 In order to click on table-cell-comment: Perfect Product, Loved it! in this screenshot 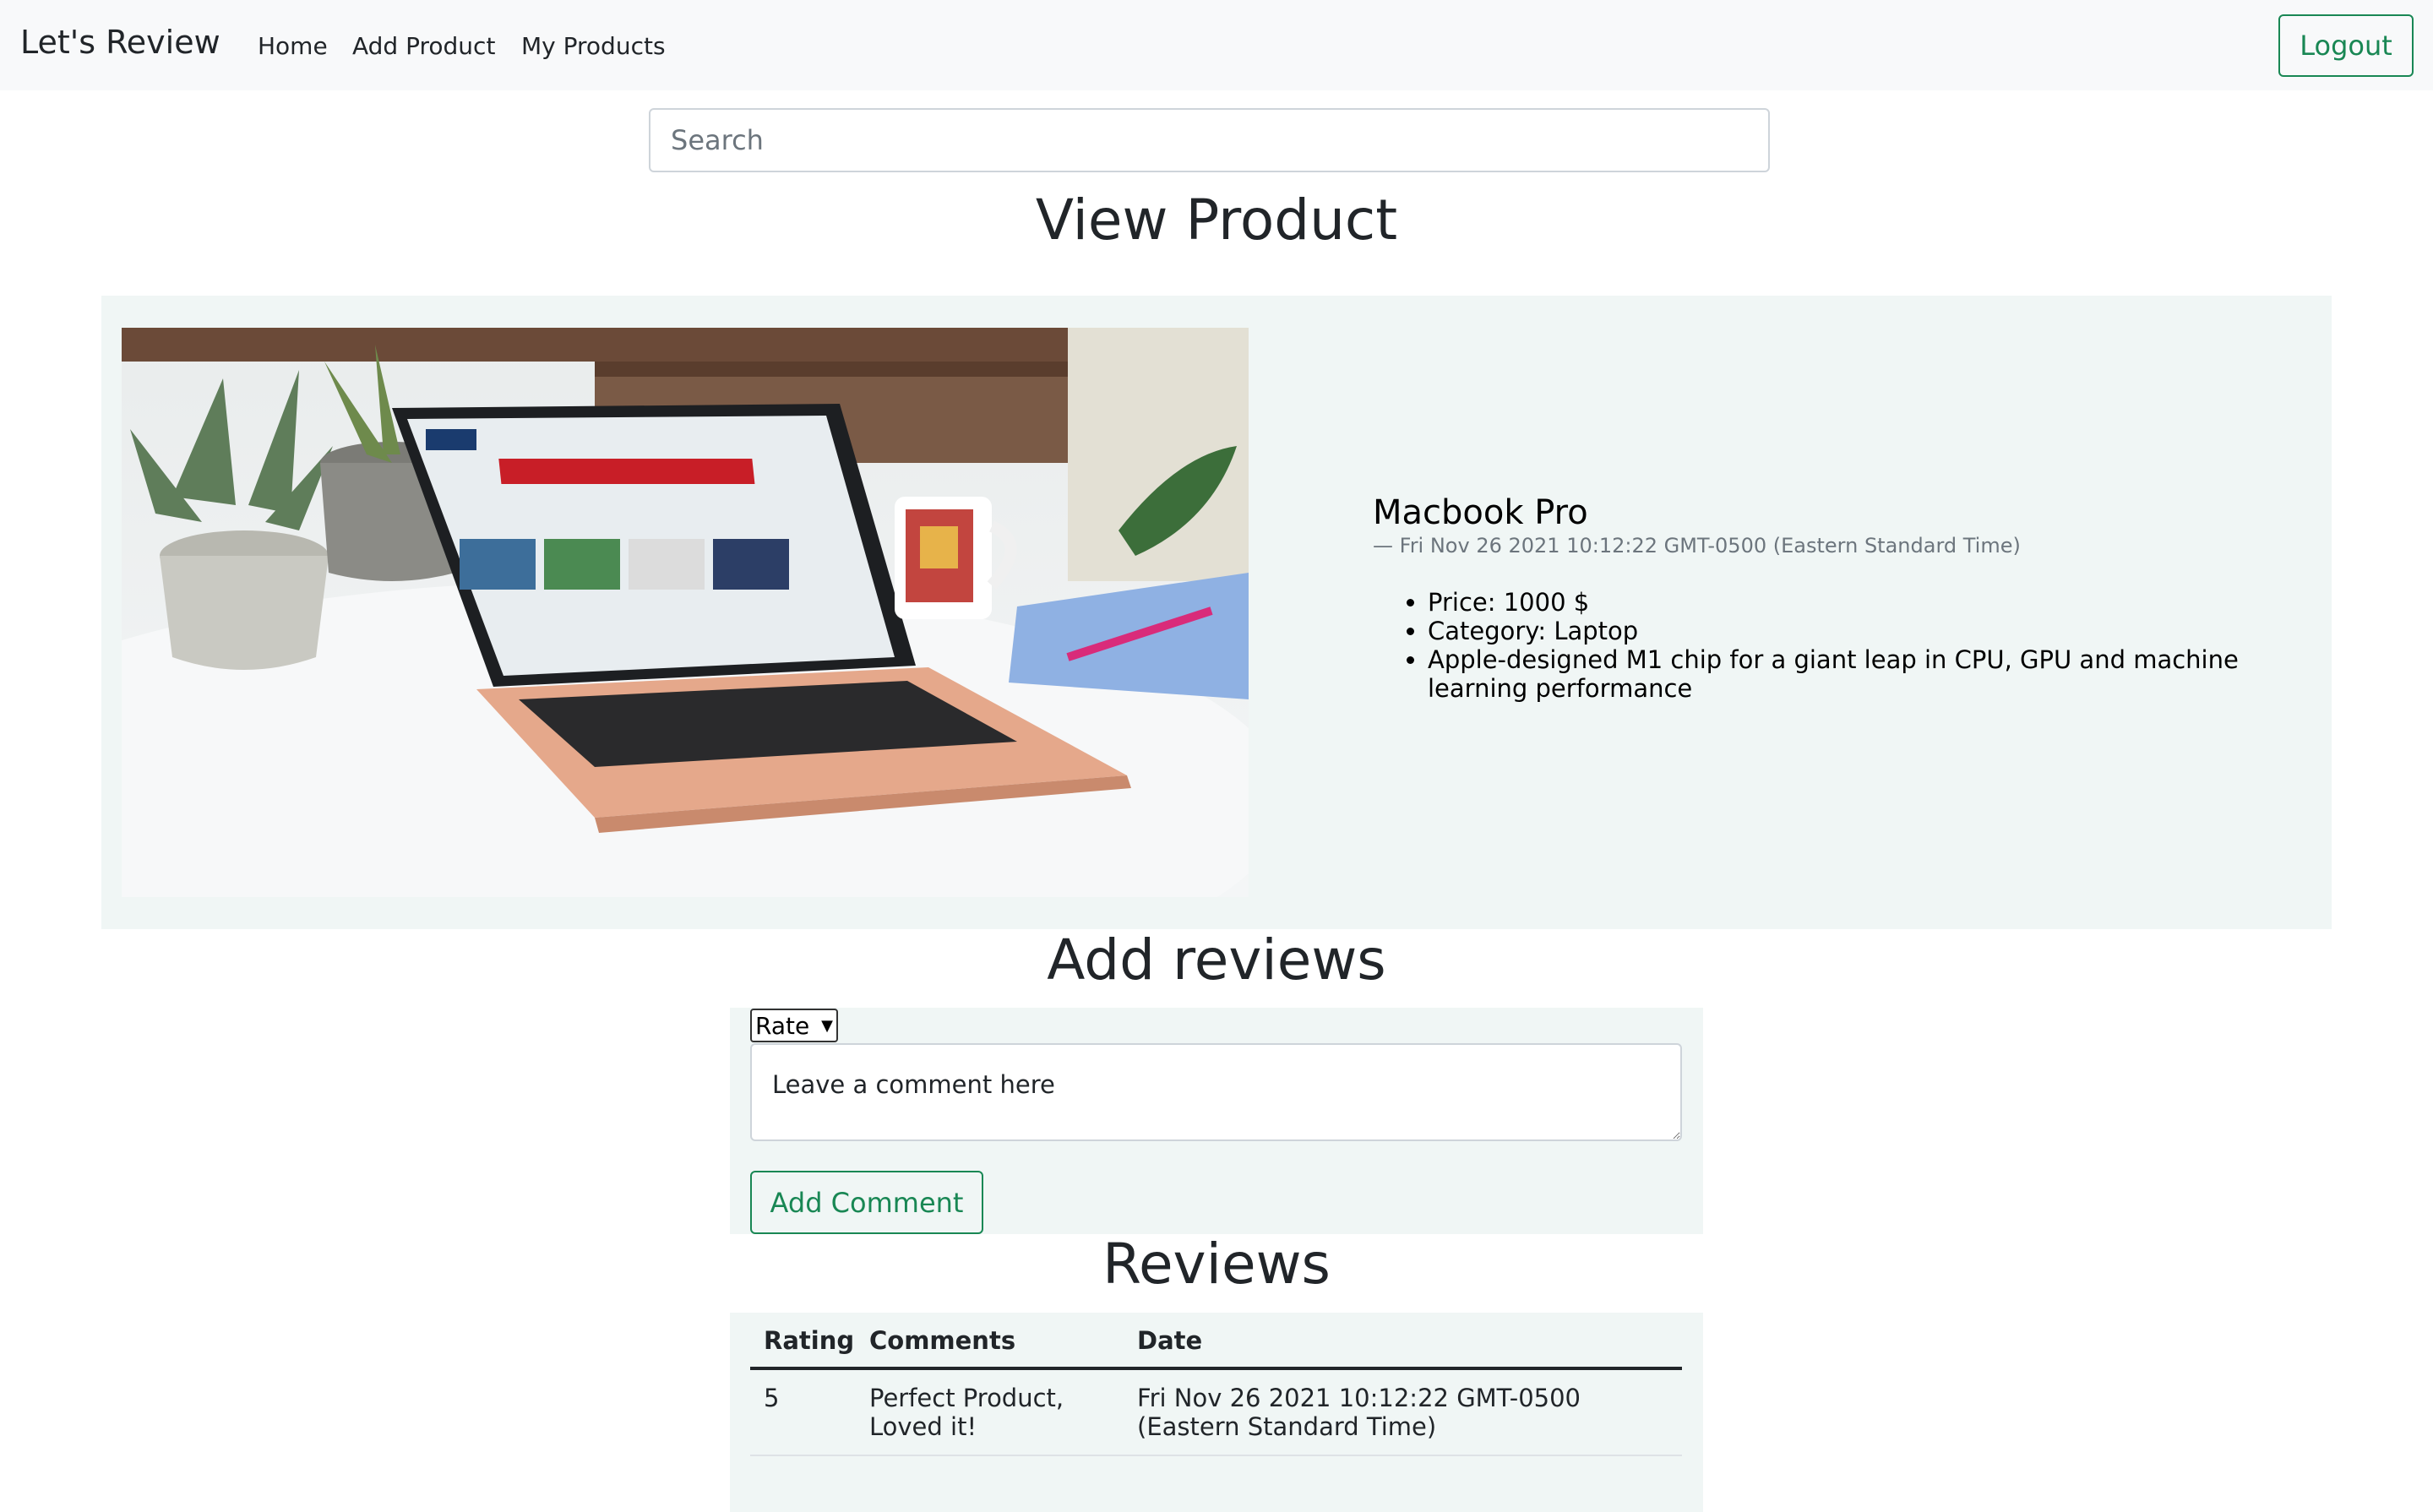, I will do `click(966, 1413)`.